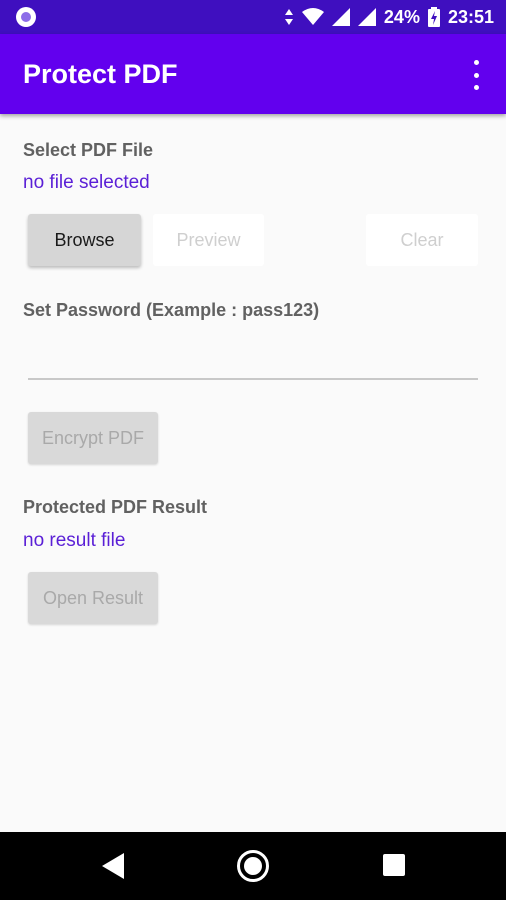 The height and width of the screenshot is (900, 506). What do you see at coordinates (288, 17) in the screenshot?
I see `data-arrows-icon` at bounding box center [288, 17].